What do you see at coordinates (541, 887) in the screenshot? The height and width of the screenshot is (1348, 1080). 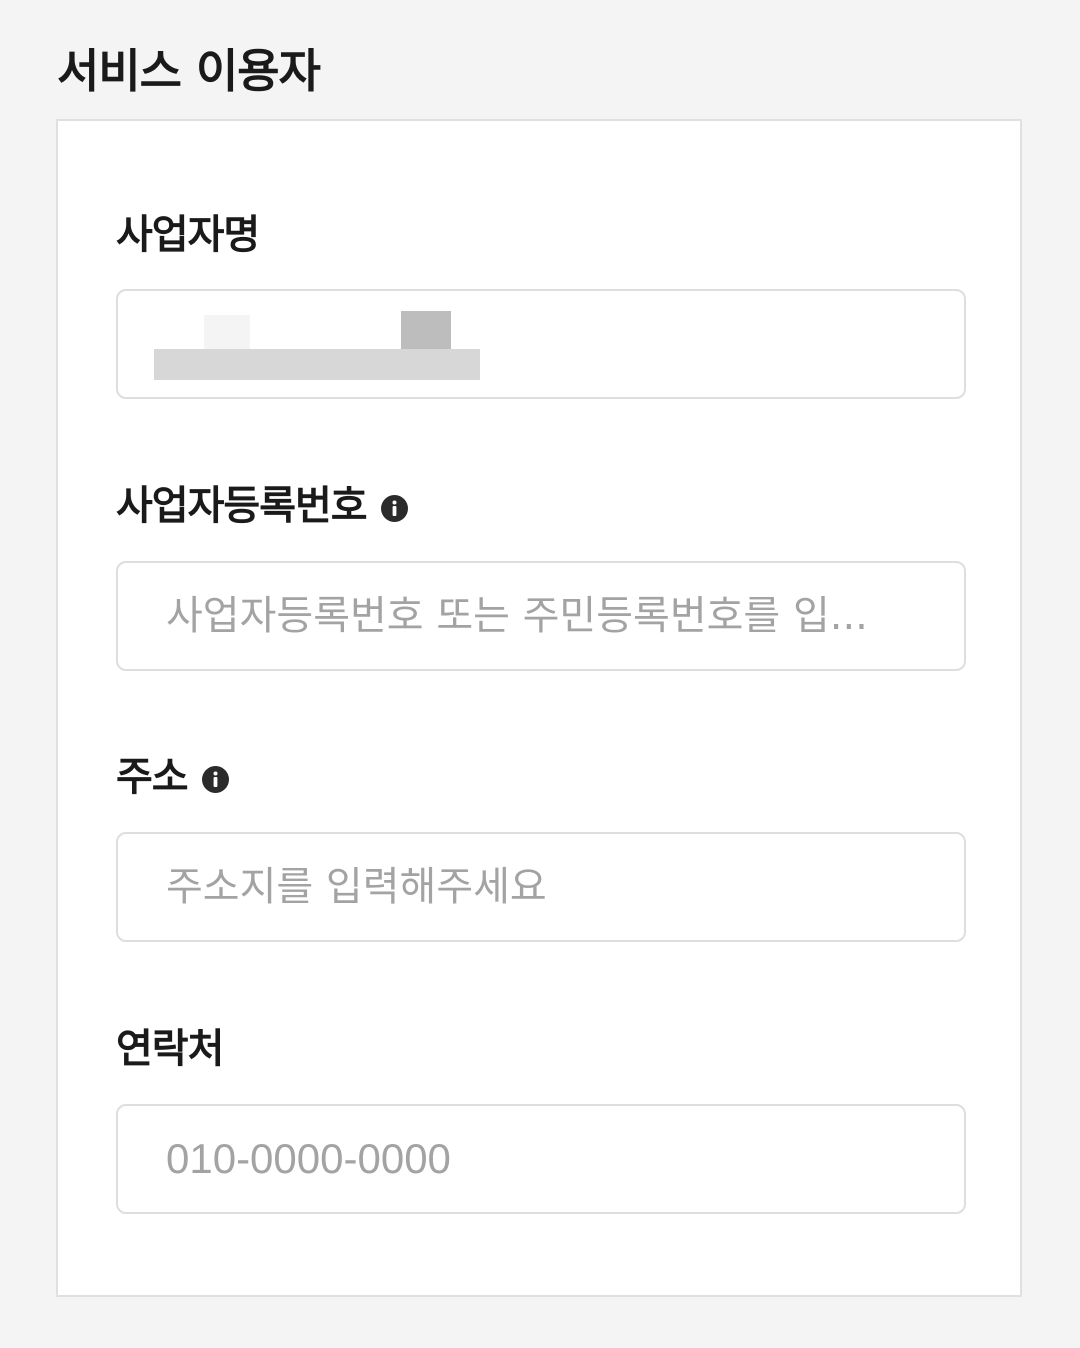 I see `address-input` at bounding box center [541, 887].